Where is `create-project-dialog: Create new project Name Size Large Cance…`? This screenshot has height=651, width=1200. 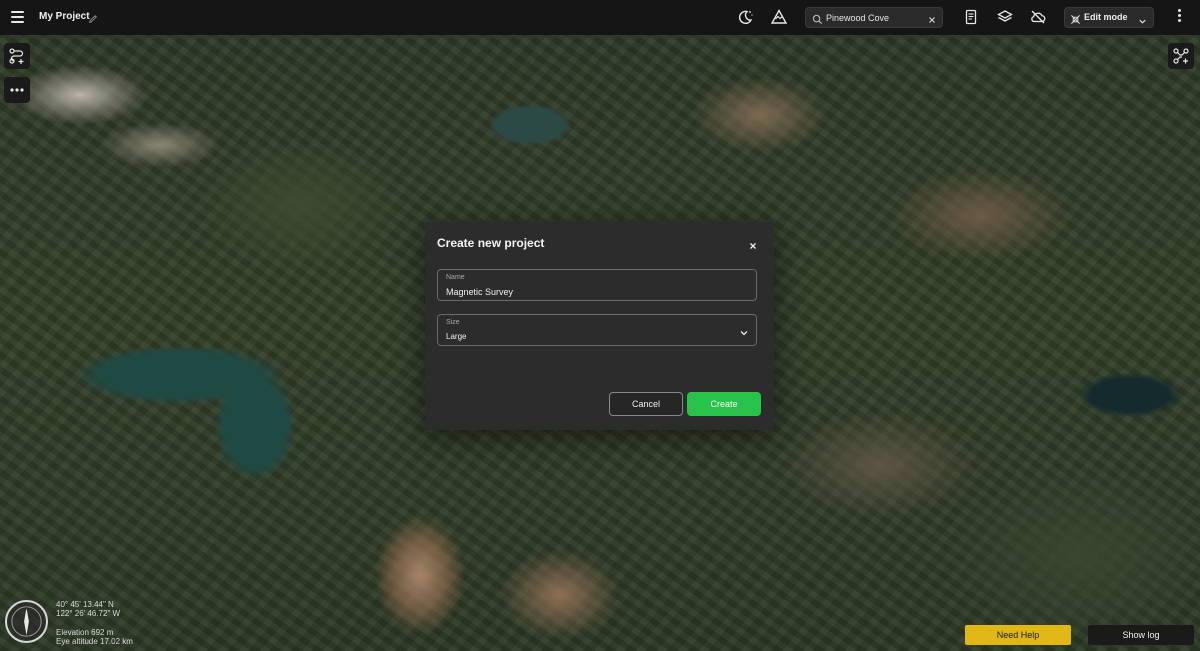
create-project-dialog: Create new project Name Size Large Cance… is located at coordinates (599, 326).